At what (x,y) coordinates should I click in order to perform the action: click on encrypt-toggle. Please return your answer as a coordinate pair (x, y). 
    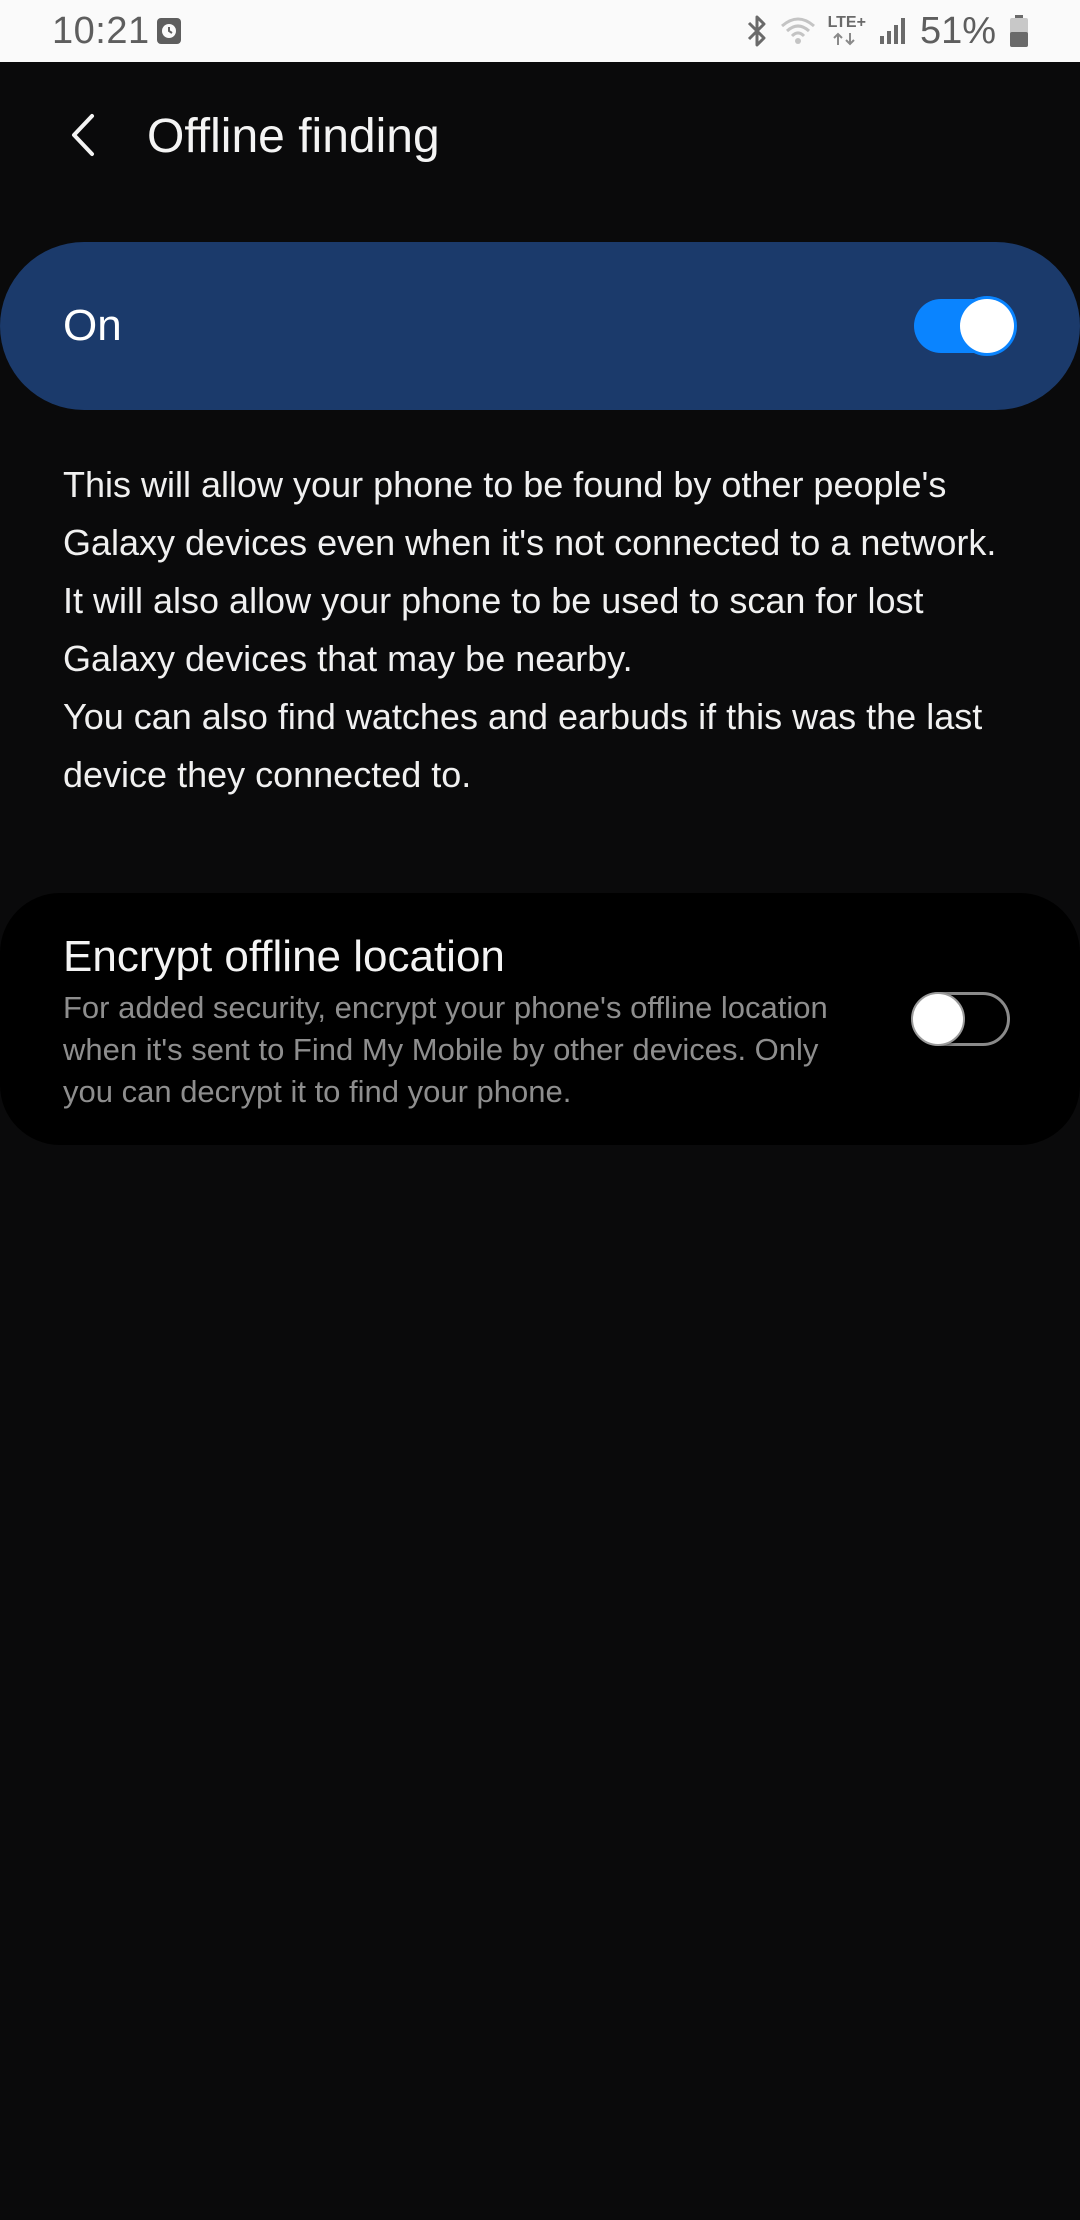
    Looking at the image, I should click on (960, 1019).